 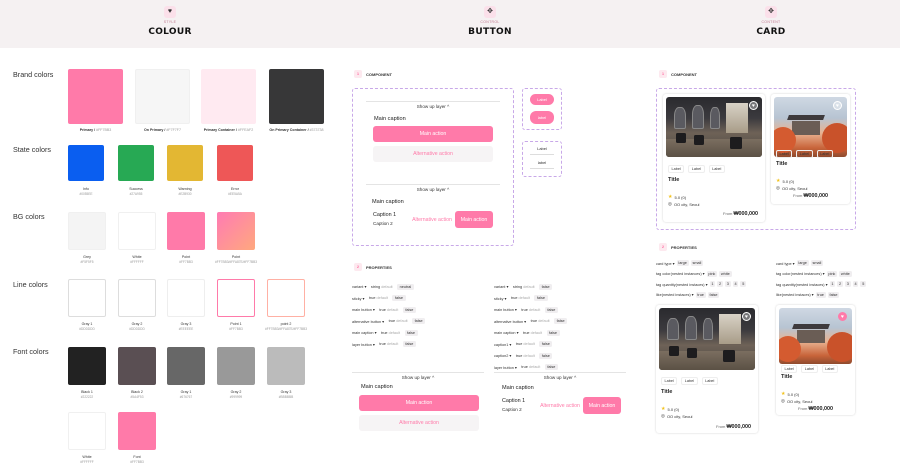 I want to click on color-swatch, so click(x=286, y=366).